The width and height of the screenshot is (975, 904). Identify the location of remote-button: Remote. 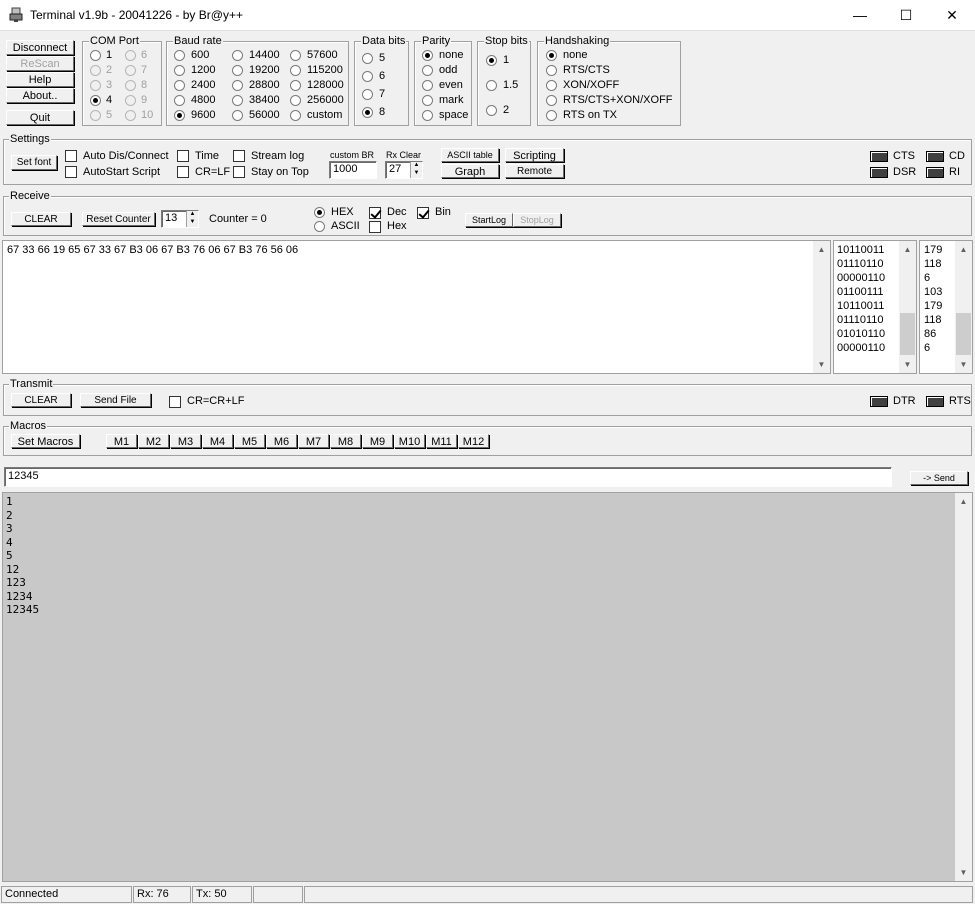
(534, 171).